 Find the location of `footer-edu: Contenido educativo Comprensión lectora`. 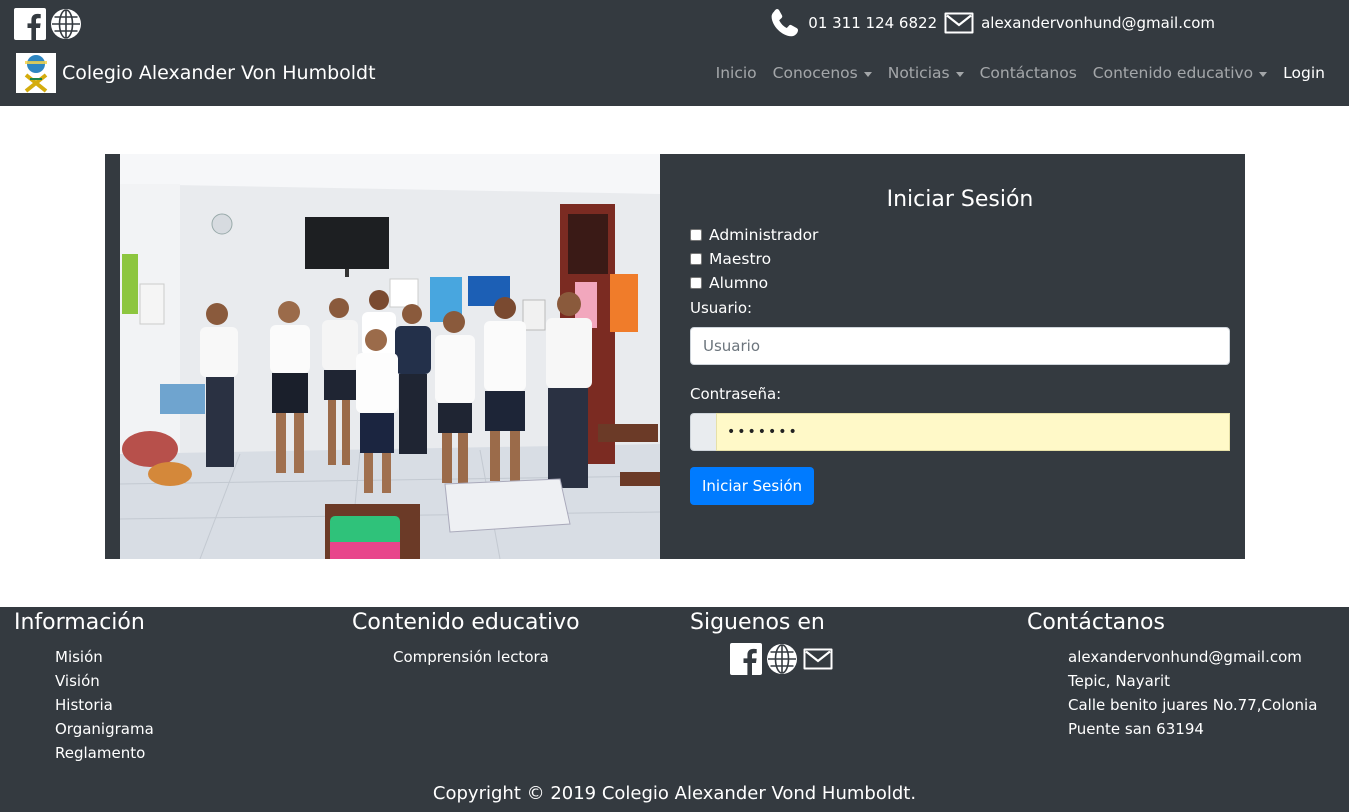

footer-edu: Contenido educativo Comprensión lectora is located at coordinates (466, 638).